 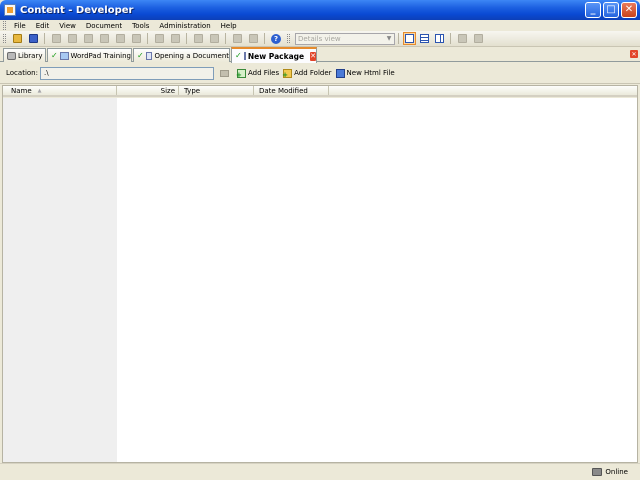 I want to click on close-button: ✕, so click(x=629, y=10).